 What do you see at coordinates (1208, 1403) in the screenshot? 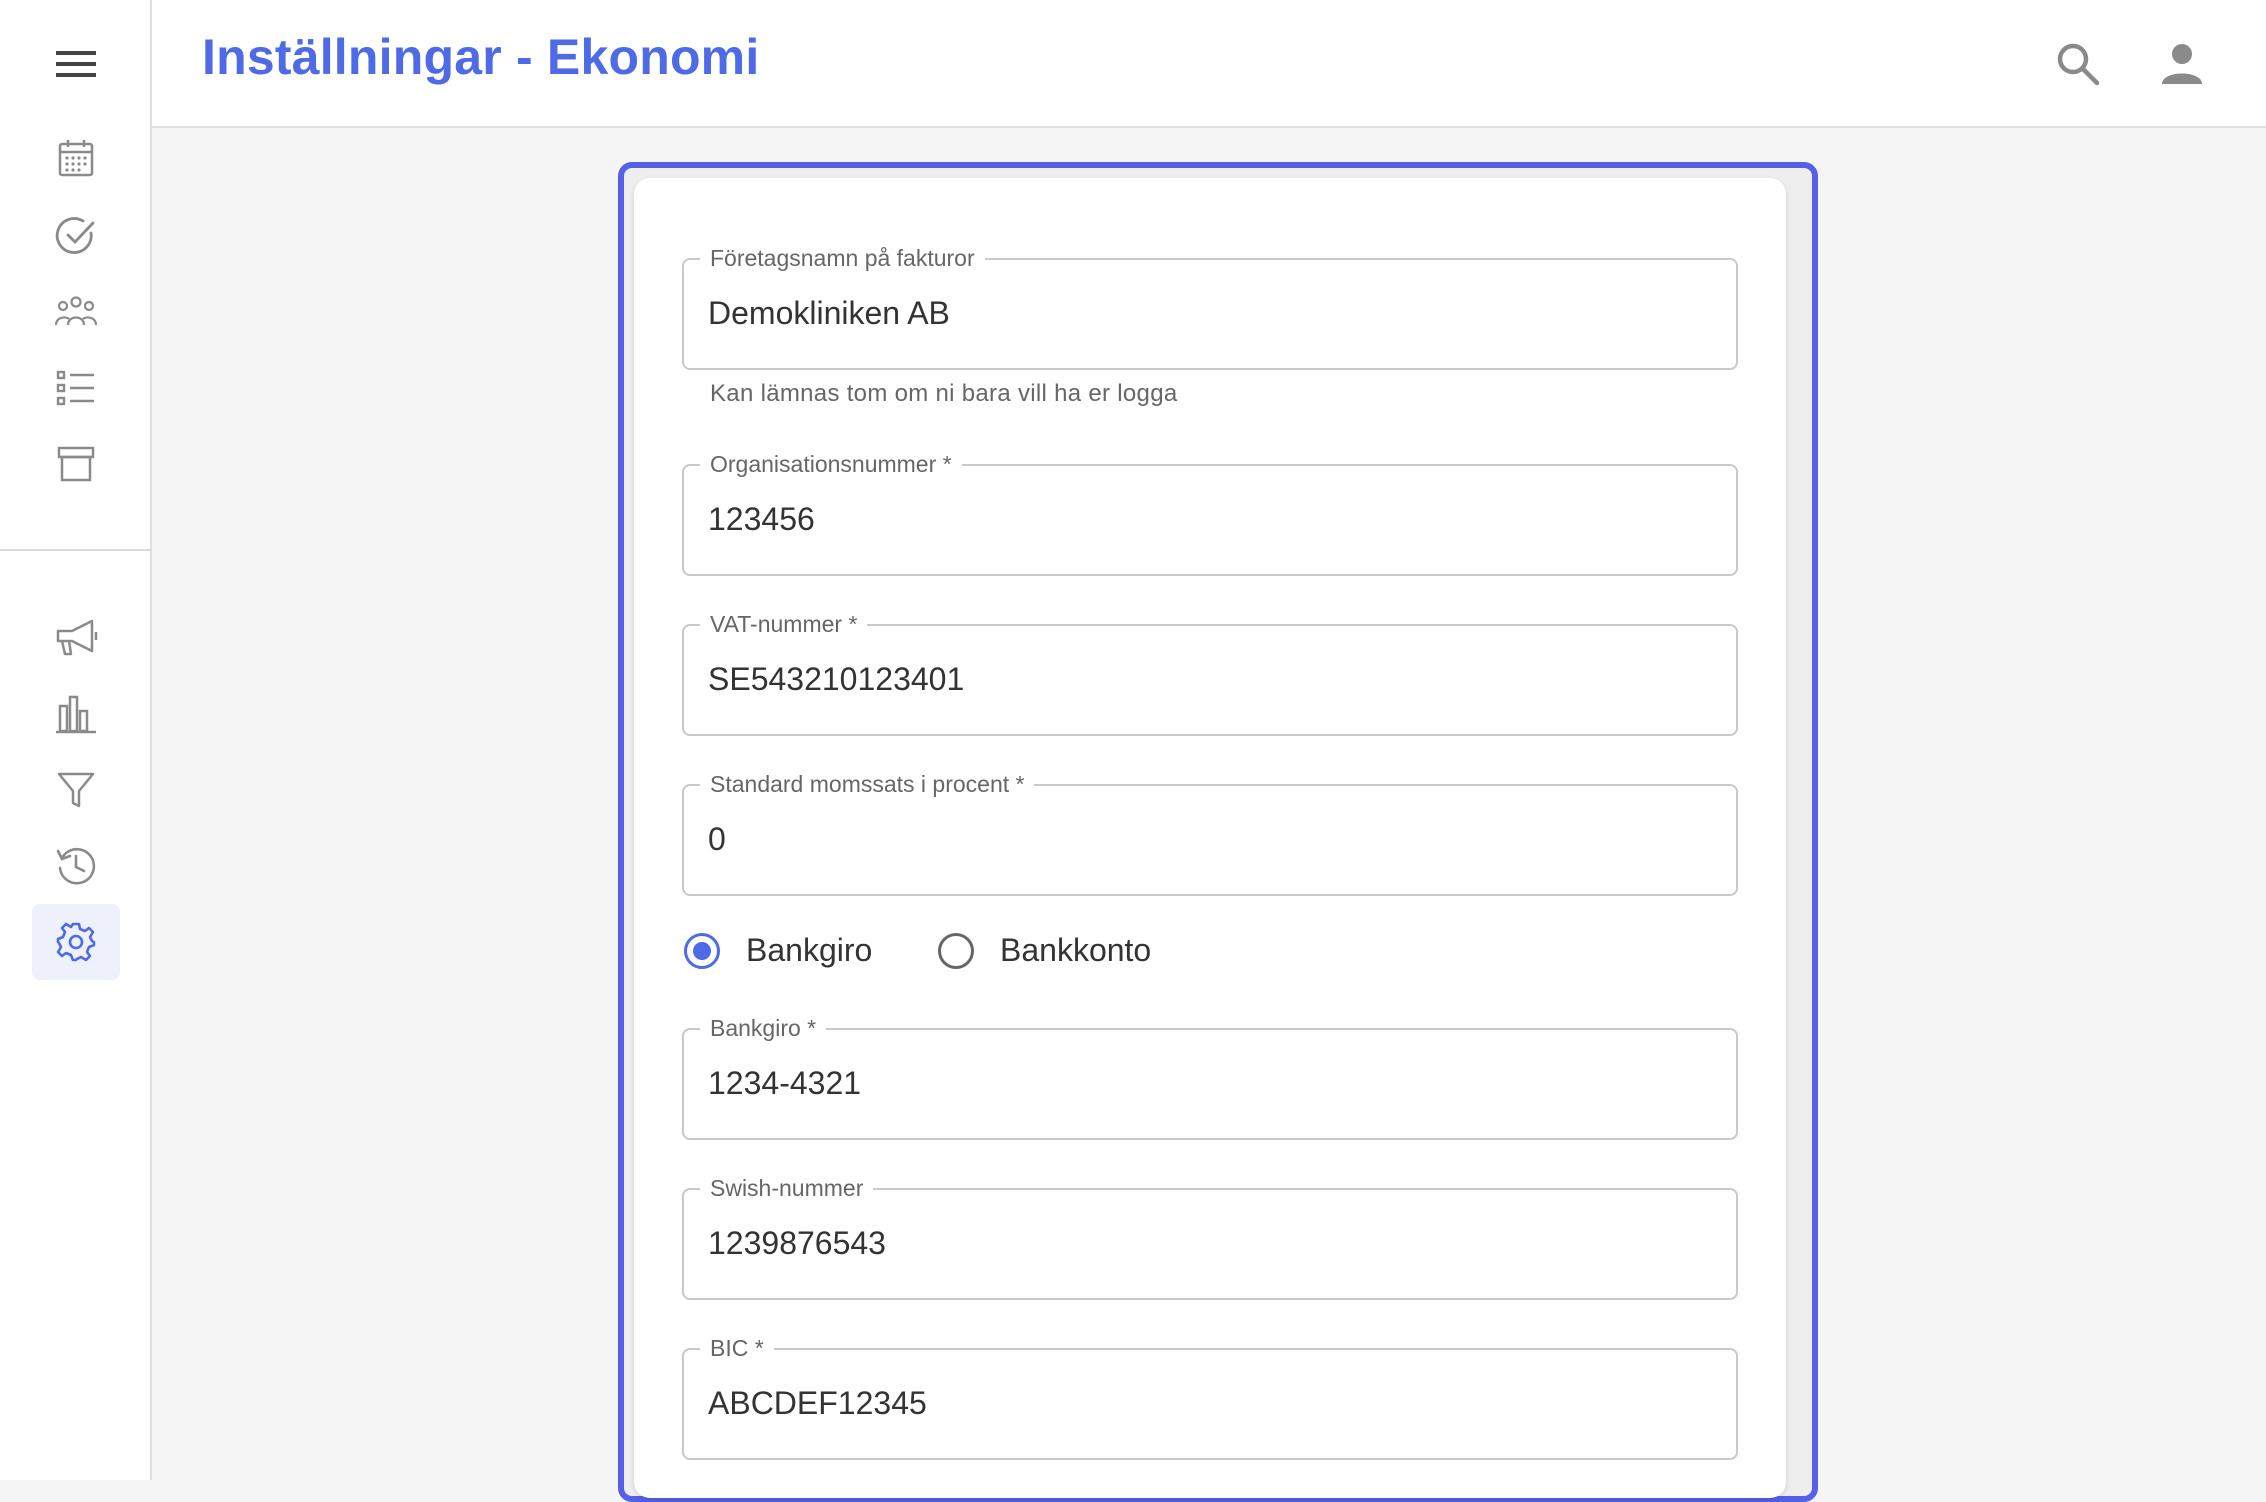
I see `bic-input` at bounding box center [1208, 1403].